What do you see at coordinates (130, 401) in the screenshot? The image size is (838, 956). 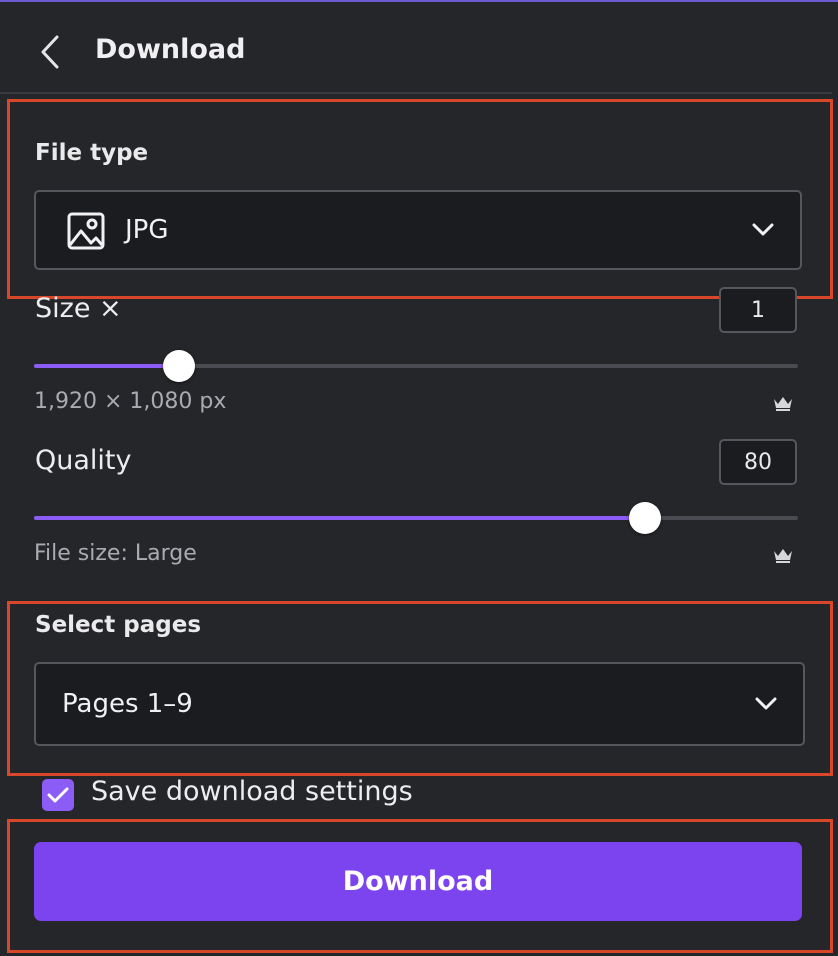 I see `size-dimensions: 1,920 × 1,080 px` at bounding box center [130, 401].